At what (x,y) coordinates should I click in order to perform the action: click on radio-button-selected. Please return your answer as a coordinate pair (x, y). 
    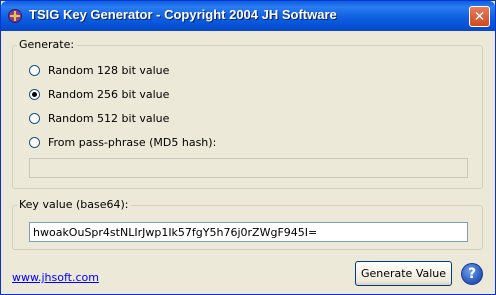
    Looking at the image, I should click on (34, 94).